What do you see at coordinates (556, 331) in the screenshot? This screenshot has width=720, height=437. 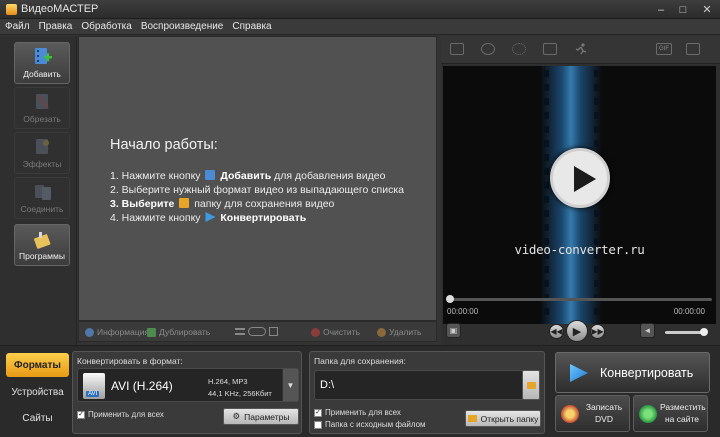 I see `rewind-button: ◀◀` at bounding box center [556, 331].